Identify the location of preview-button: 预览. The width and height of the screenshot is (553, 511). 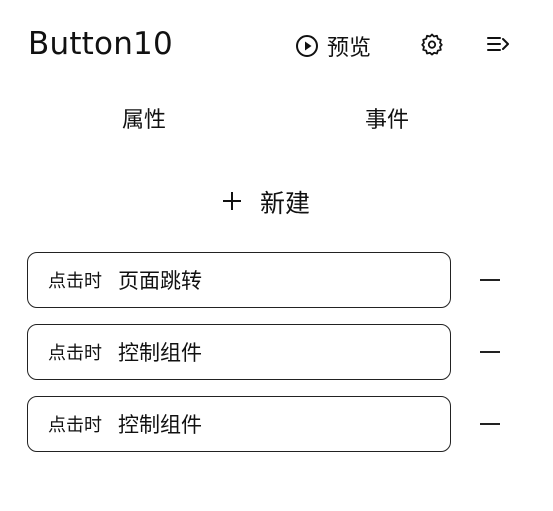
(333, 46).